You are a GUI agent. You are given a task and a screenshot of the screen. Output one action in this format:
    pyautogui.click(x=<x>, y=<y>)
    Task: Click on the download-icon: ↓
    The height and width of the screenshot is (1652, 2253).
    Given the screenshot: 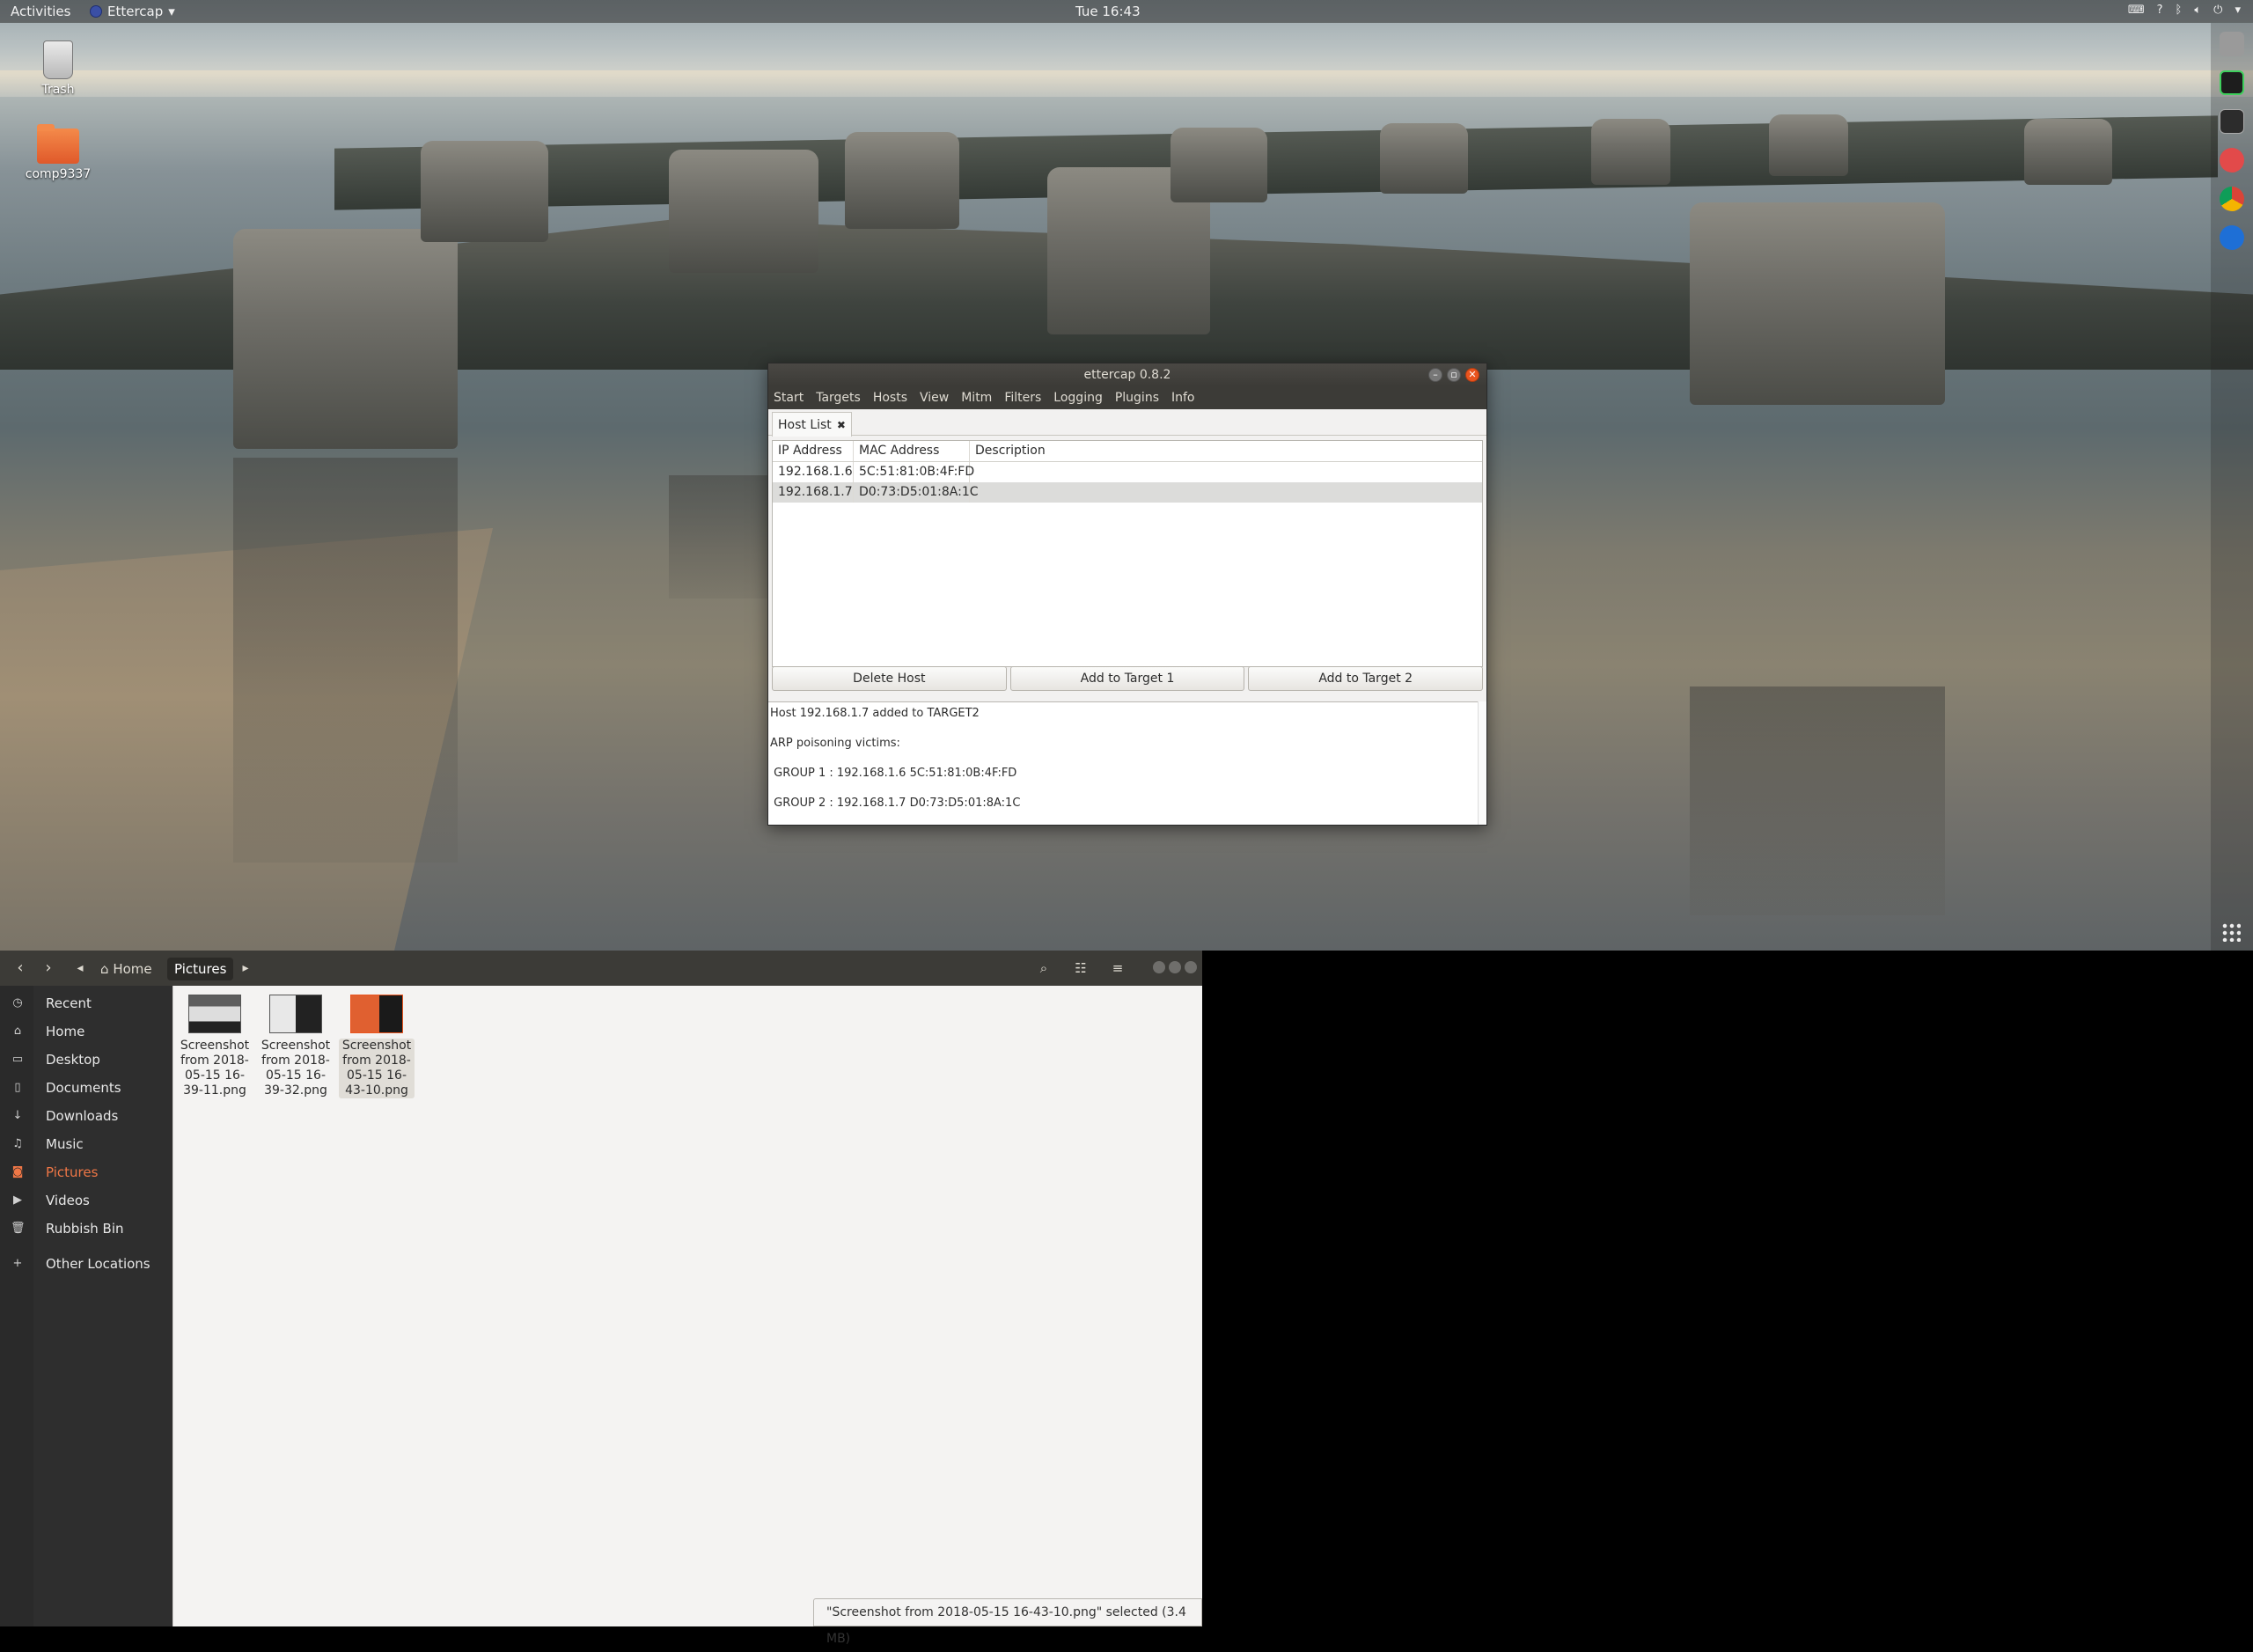 What is the action you would take?
    pyautogui.click(x=18, y=1115)
    